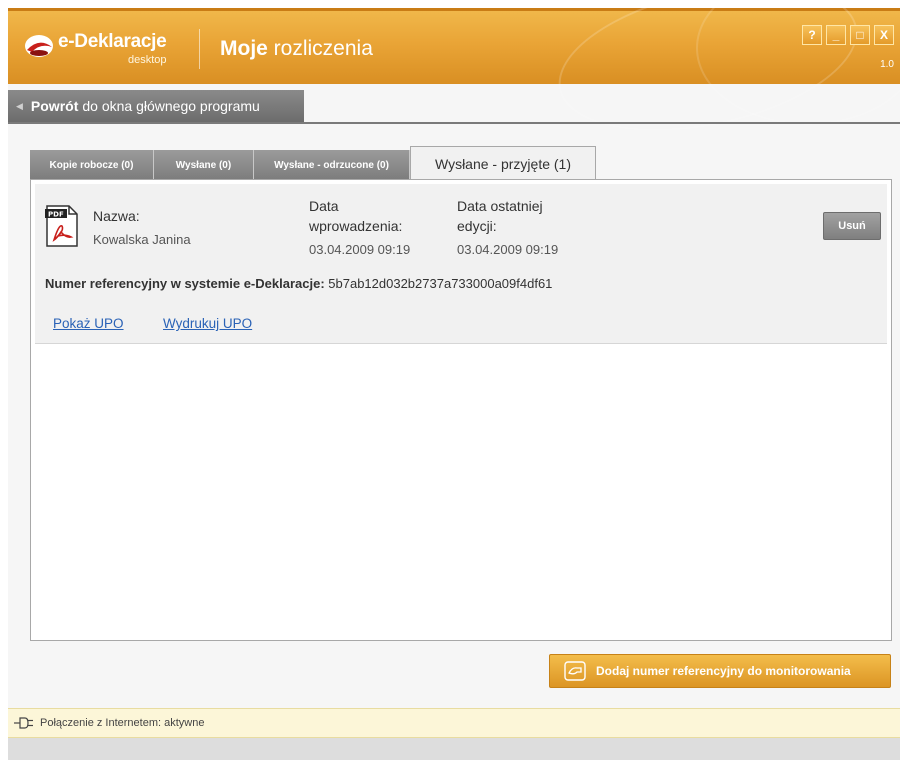  What do you see at coordinates (454, 749) in the screenshot?
I see `bottom-strip` at bounding box center [454, 749].